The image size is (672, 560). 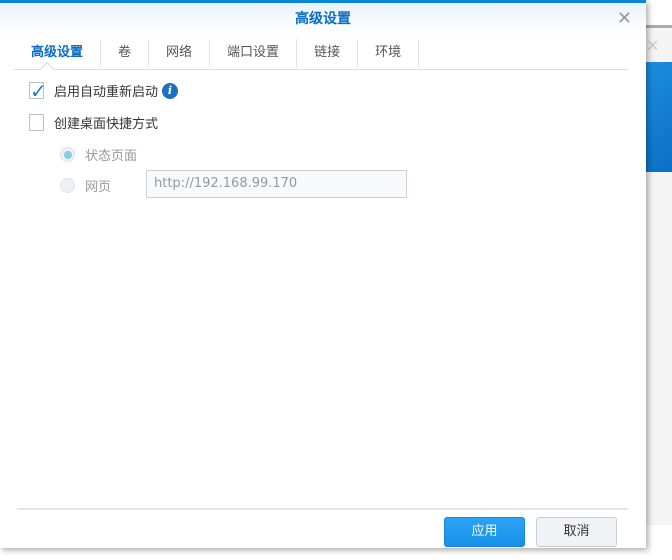 I want to click on status-page-radio, so click(x=67, y=154).